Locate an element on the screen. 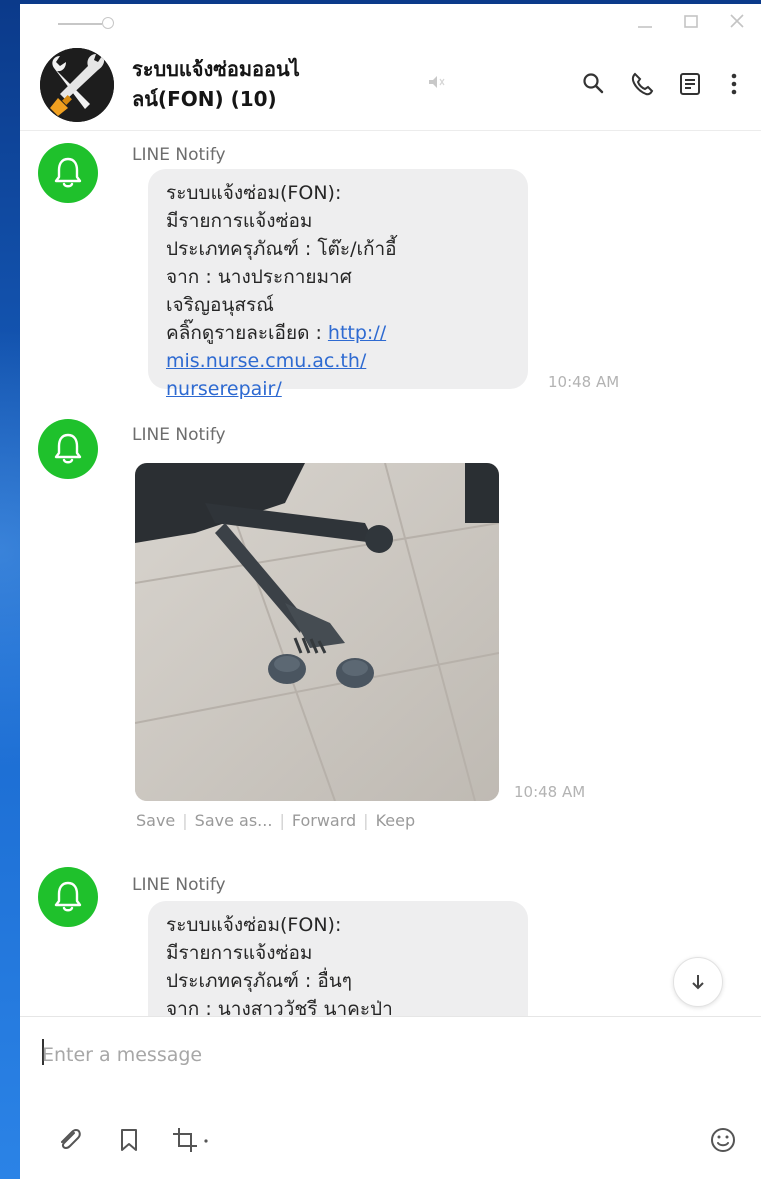  more-vertical-icon is located at coordinates (734, 84).